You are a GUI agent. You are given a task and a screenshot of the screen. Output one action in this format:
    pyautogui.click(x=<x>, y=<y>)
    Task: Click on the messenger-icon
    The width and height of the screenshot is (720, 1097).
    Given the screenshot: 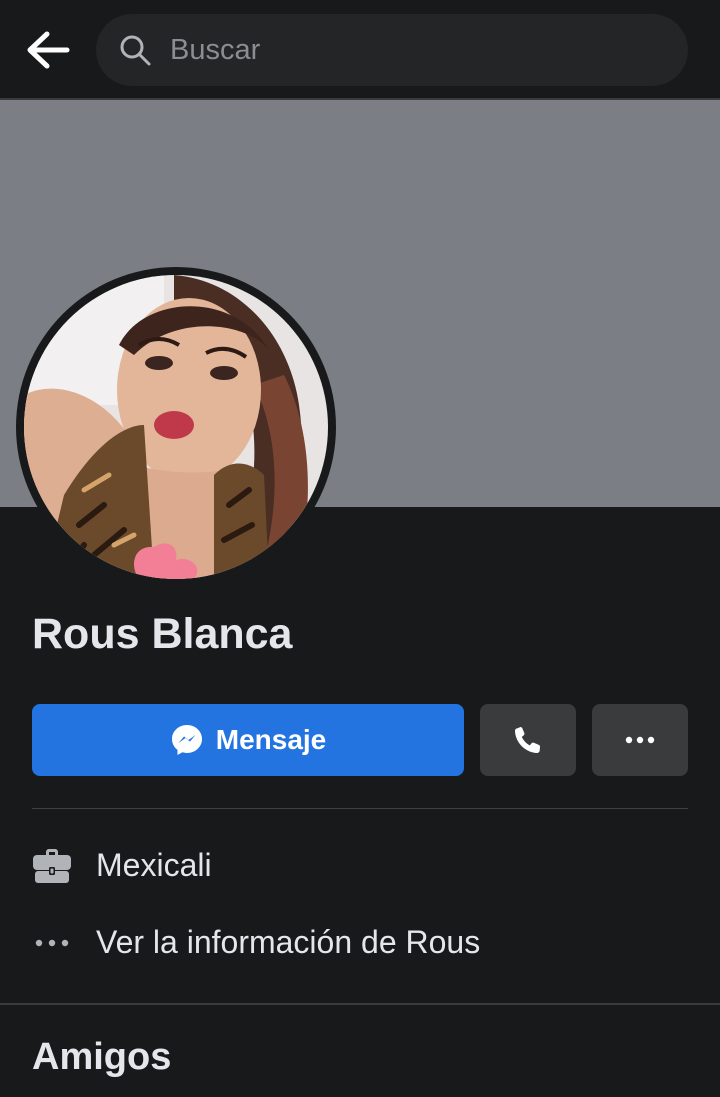 What is the action you would take?
    pyautogui.click(x=186, y=740)
    